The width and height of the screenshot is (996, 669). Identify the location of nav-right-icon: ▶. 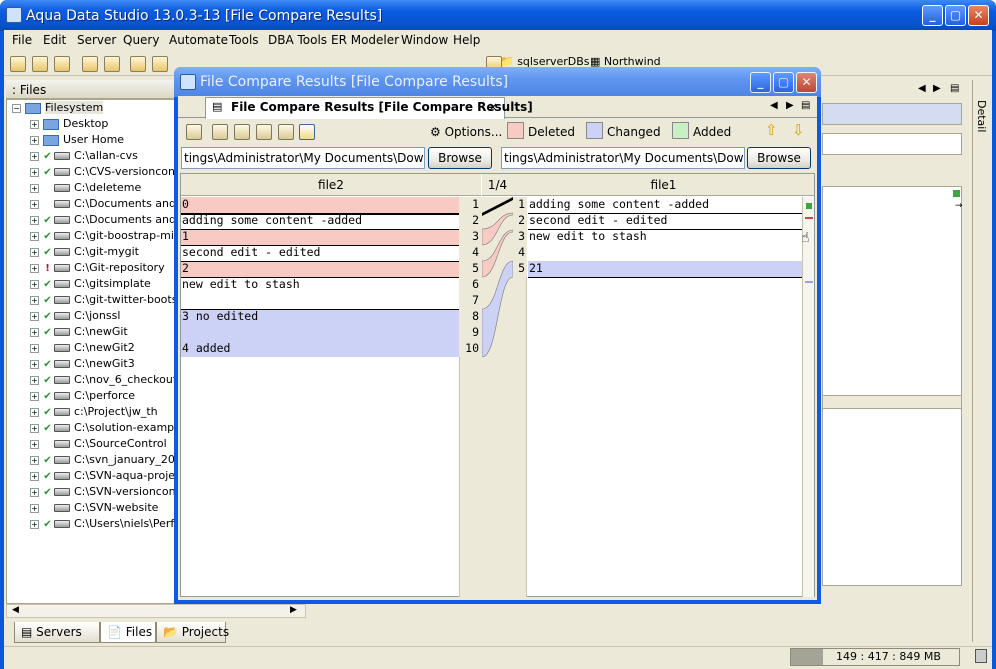
(937, 88).